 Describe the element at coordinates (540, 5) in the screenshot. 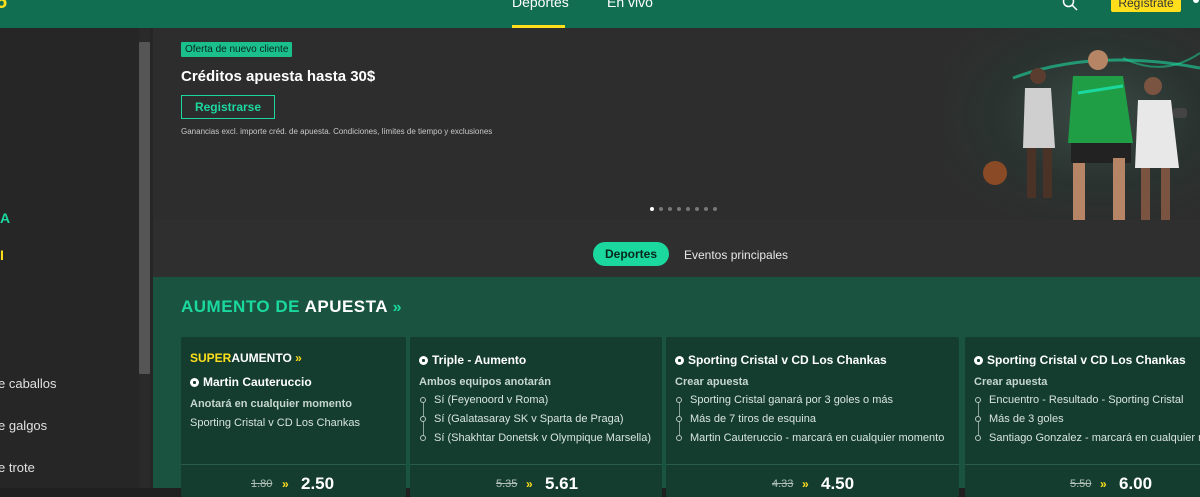

I see `nav-deportes: Deportes` at that location.